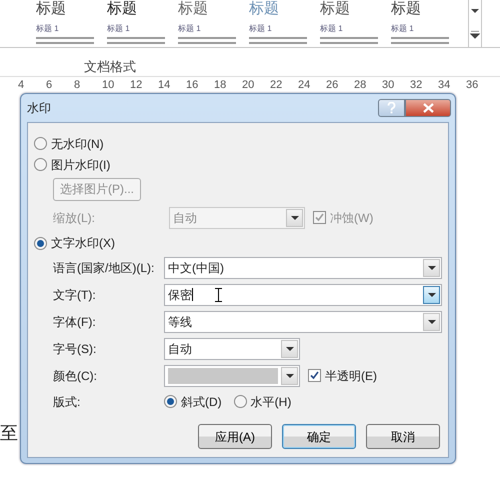  Describe the element at coordinates (192, 294) in the screenshot. I see `text-caret` at that location.